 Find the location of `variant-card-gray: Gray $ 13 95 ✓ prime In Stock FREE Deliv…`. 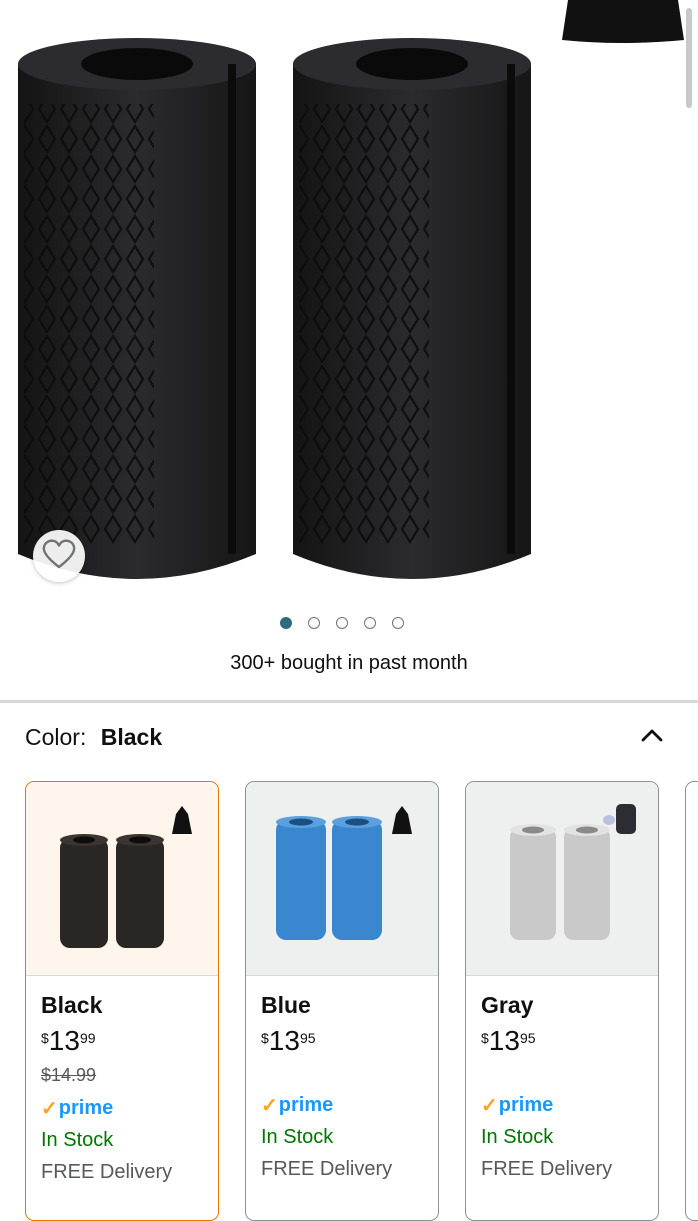

variant-card-gray: Gray $ 13 95 ✓ prime In Stock FREE Deliv… is located at coordinates (562, 1001).